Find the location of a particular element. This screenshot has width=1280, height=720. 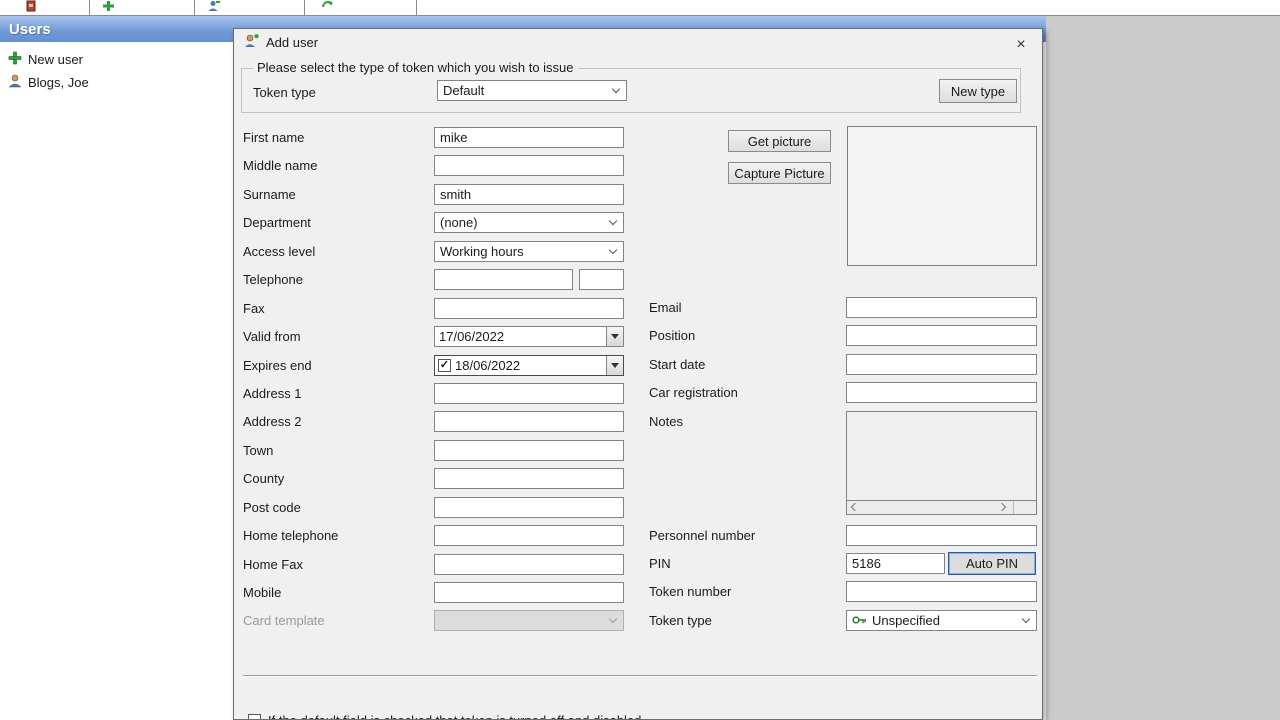

form-row: Expires end ✓ 18/06/2022 is located at coordinates (443, 368).